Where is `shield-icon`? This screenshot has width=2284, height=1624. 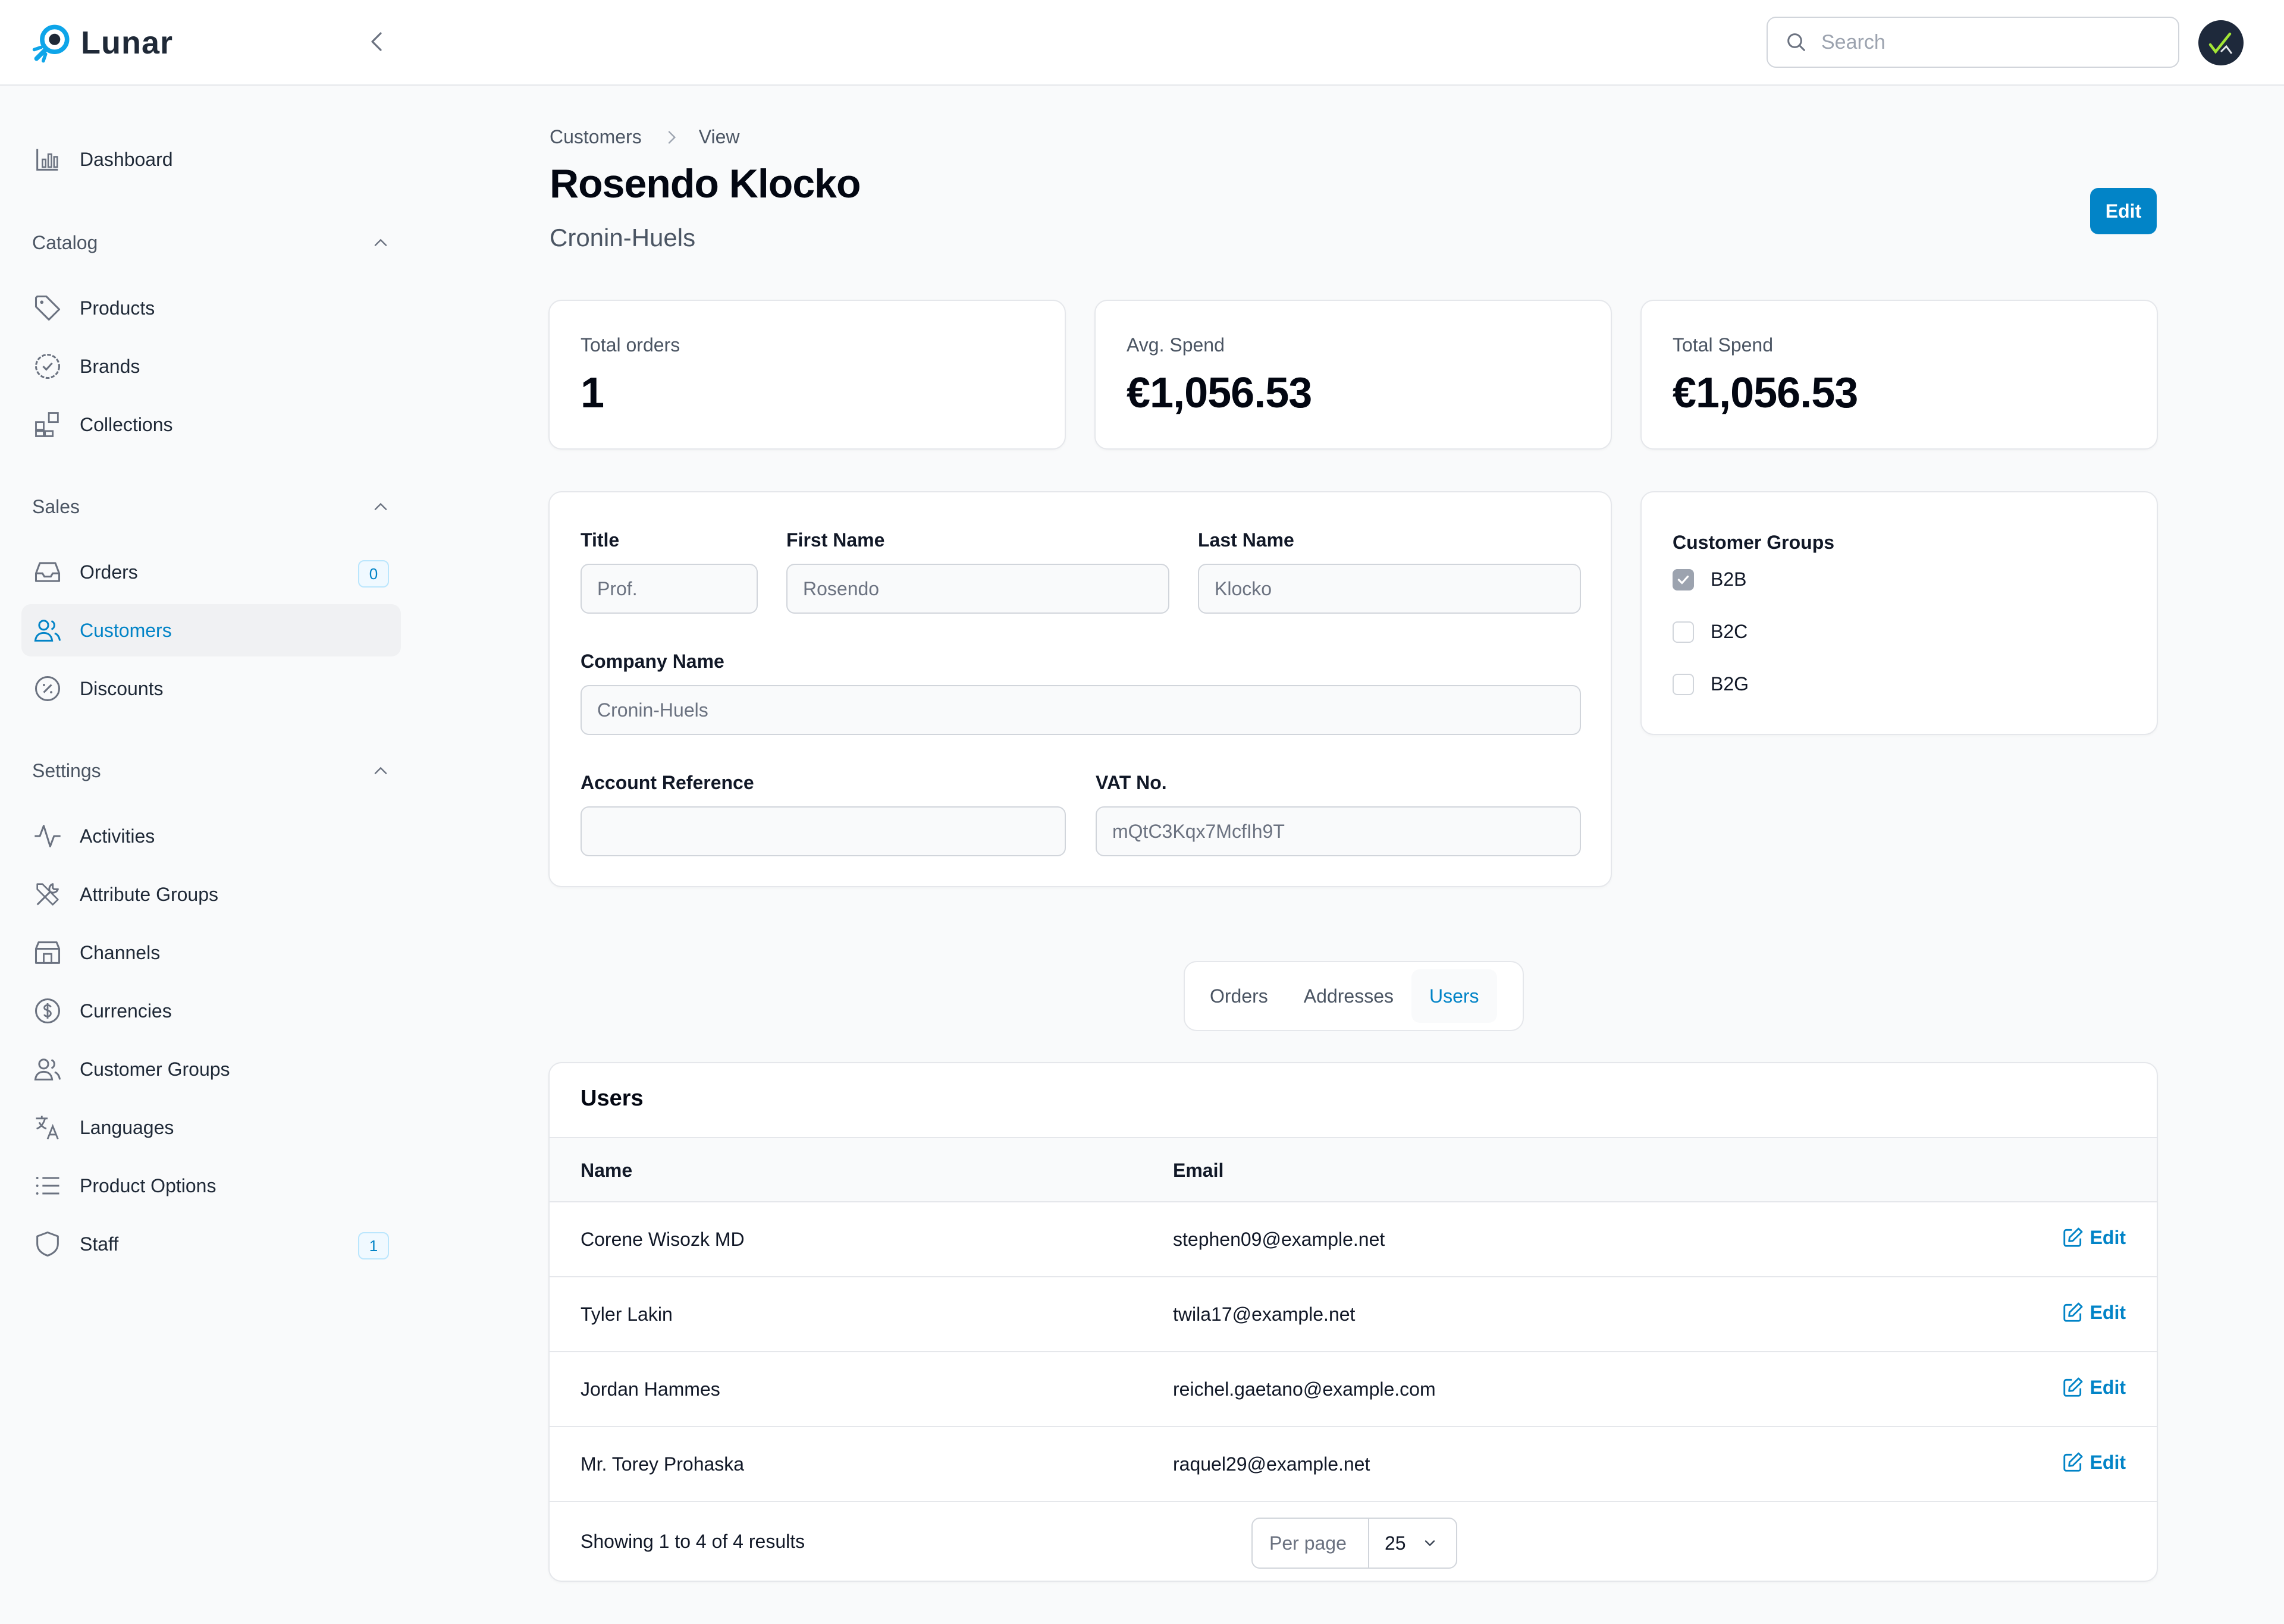 shield-icon is located at coordinates (48, 1244).